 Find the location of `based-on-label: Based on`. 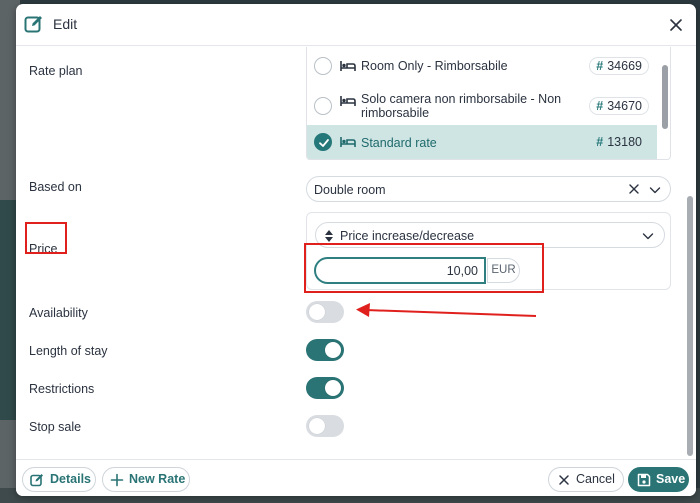

based-on-label: Based on is located at coordinates (55, 187).